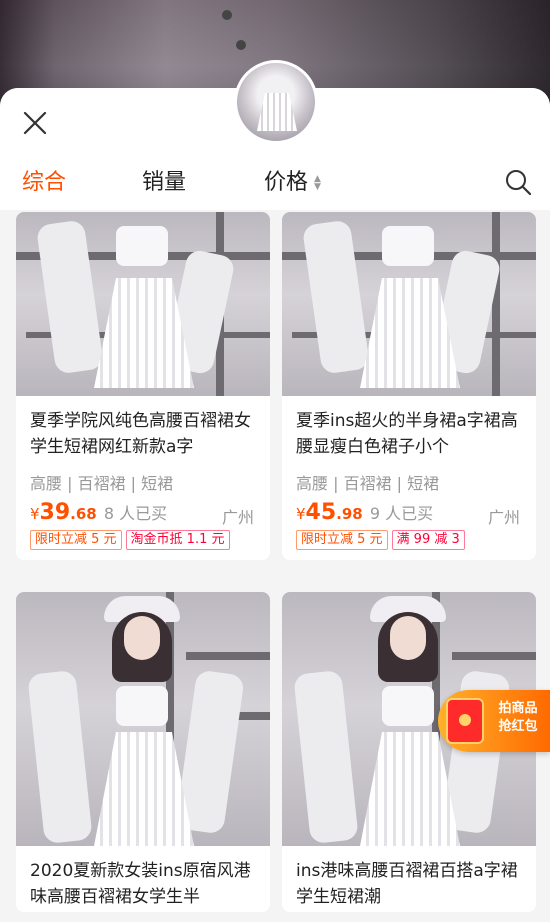  Describe the element at coordinates (317, 183) in the screenshot. I see `sort-updown-icon: ▲ ▼` at that location.